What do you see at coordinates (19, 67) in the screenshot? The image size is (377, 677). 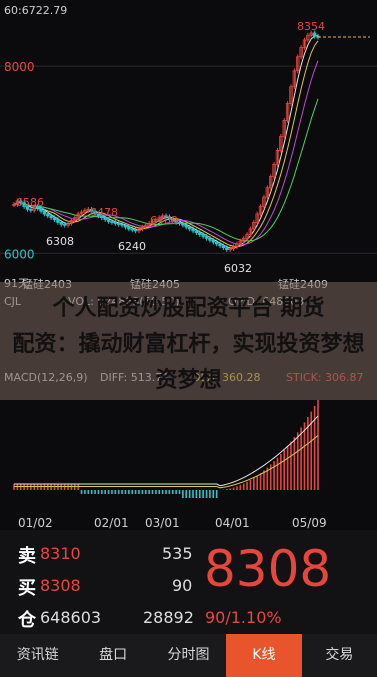 I see `y-tick-8000: 8000` at bounding box center [19, 67].